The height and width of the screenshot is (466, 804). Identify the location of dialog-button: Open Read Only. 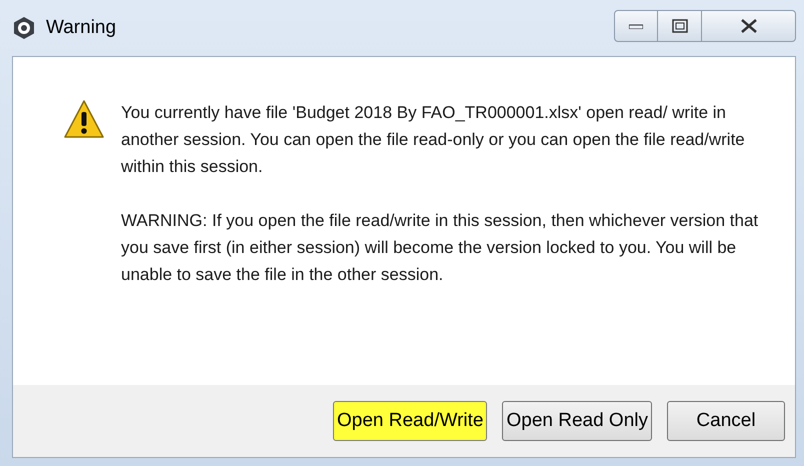
(577, 421).